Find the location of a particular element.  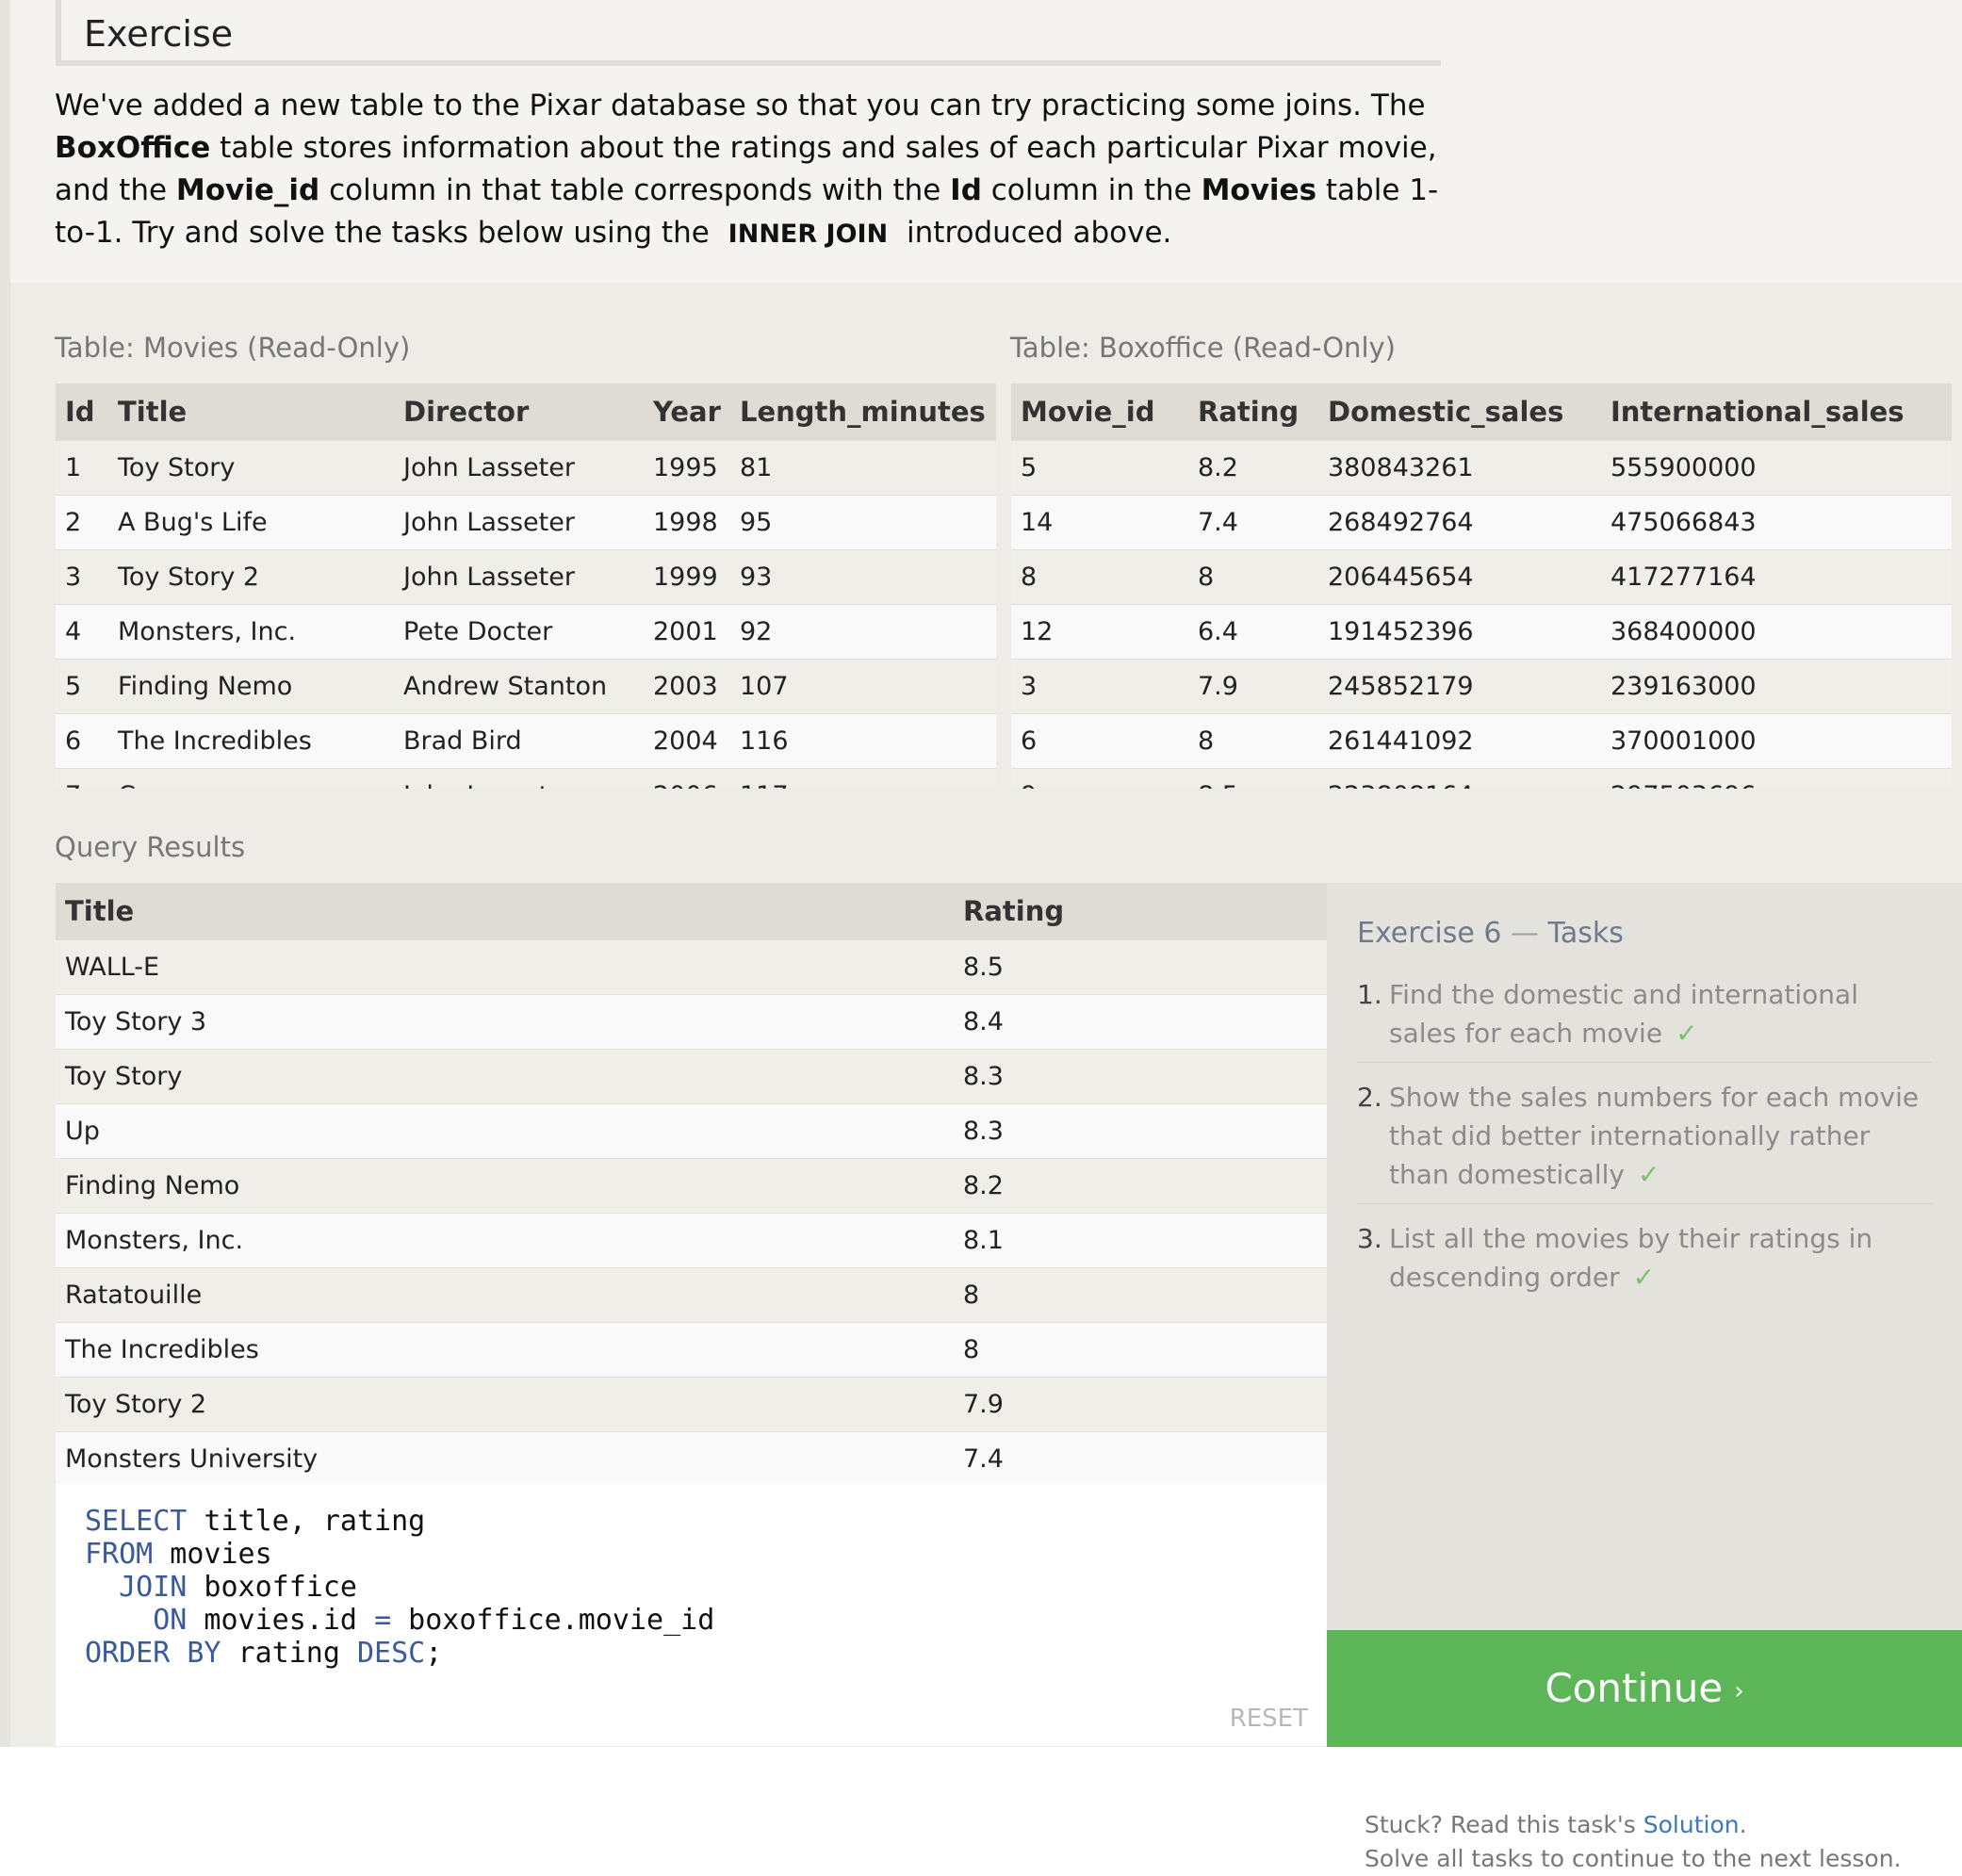

result-cell: WALL-E is located at coordinates (505, 967).